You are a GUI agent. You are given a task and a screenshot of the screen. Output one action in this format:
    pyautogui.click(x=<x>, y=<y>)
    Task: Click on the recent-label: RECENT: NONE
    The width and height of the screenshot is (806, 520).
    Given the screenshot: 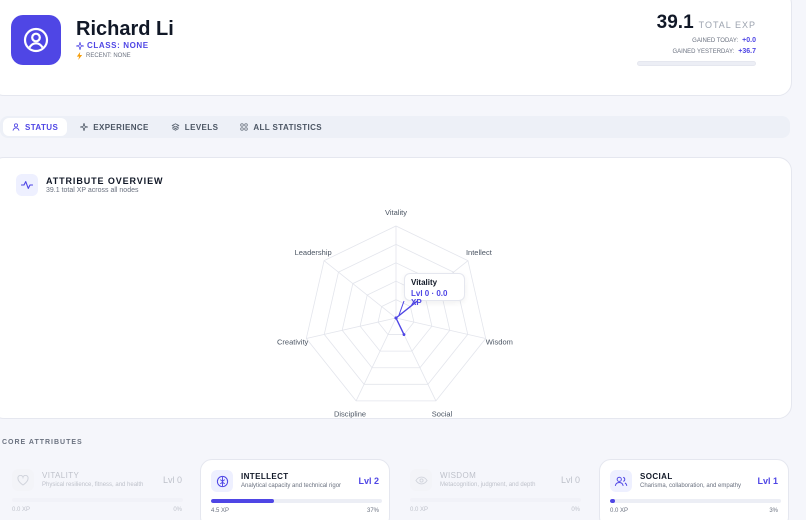 What is the action you would take?
    pyautogui.click(x=103, y=56)
    